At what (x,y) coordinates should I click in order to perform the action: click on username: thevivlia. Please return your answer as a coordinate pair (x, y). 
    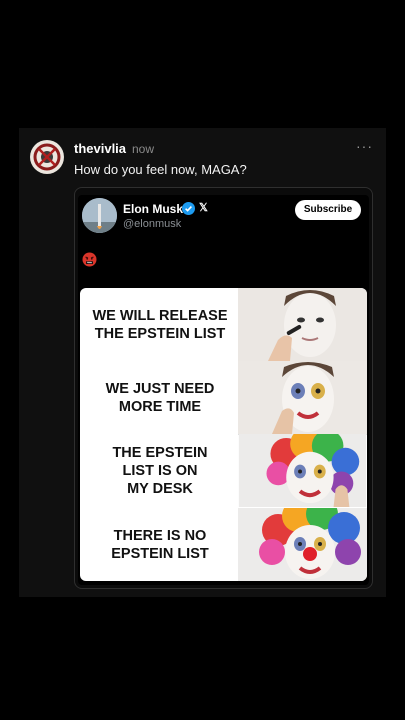
    Looking at the image, I should click on (100, 148).